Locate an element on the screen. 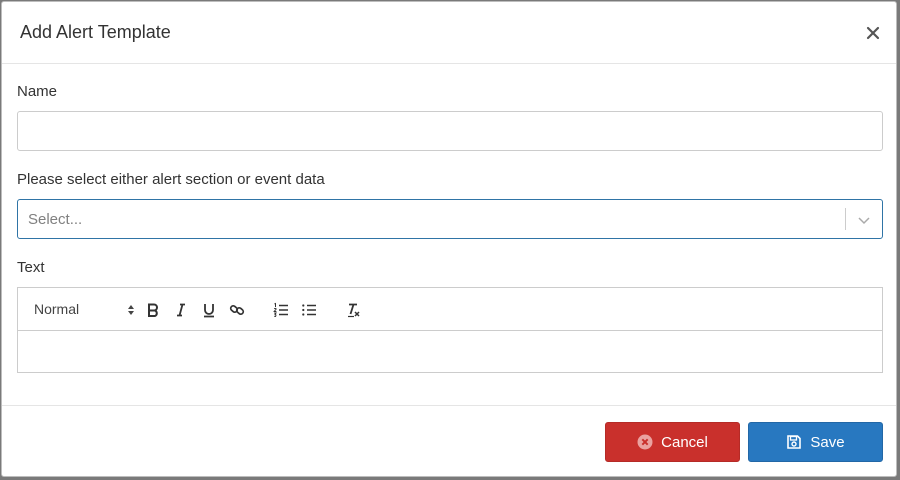 The height and width of the screenshot is (480, 900). text-label: Text is located at coordinates (31, 267).